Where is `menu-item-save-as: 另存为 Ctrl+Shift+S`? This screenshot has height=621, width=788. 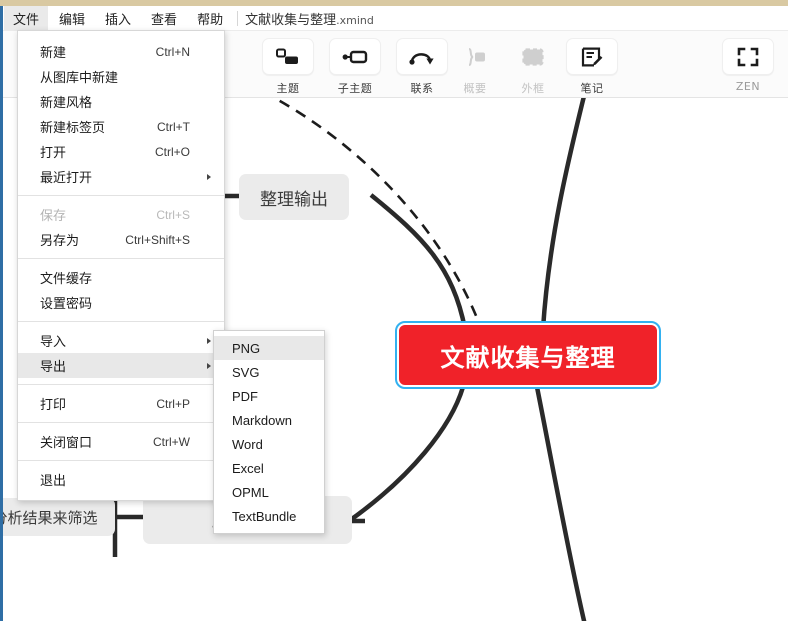 menu-item-save-as: 另存为 Ctrl+Shift+S is located at coordinates (121, 239).